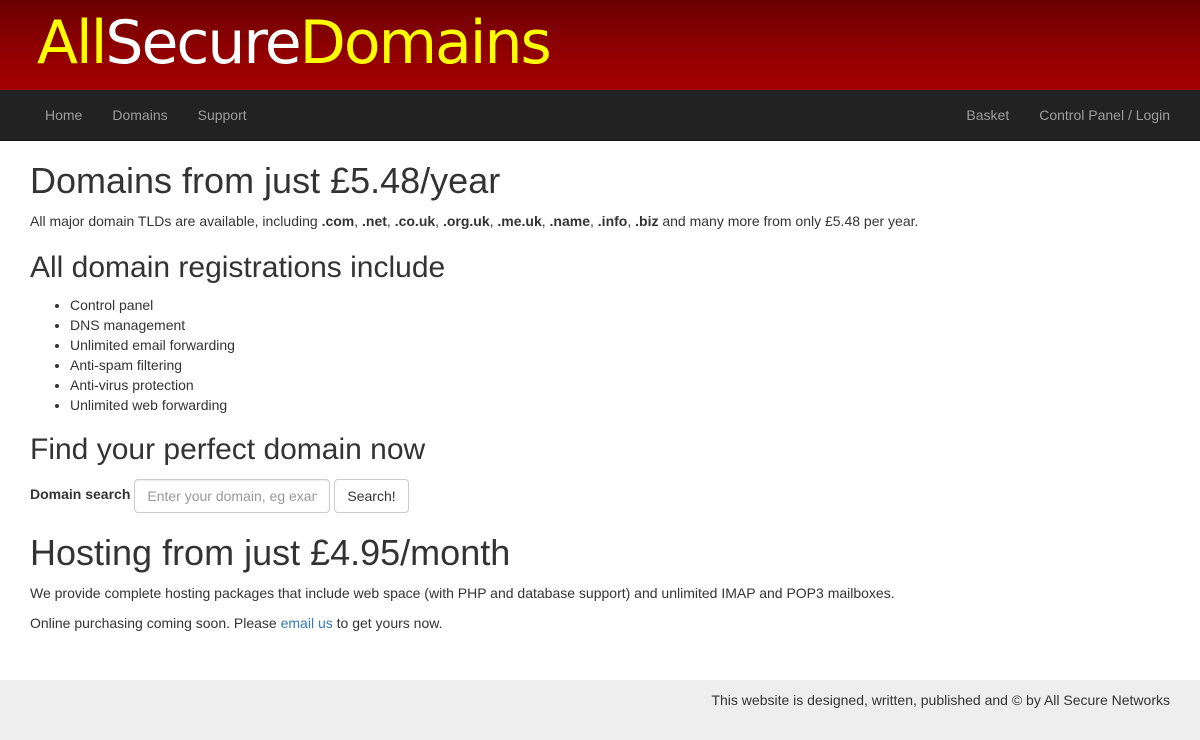 This screenshot has height=740, width=1200. I want to click on tld-net: .net, so click(374, 221).